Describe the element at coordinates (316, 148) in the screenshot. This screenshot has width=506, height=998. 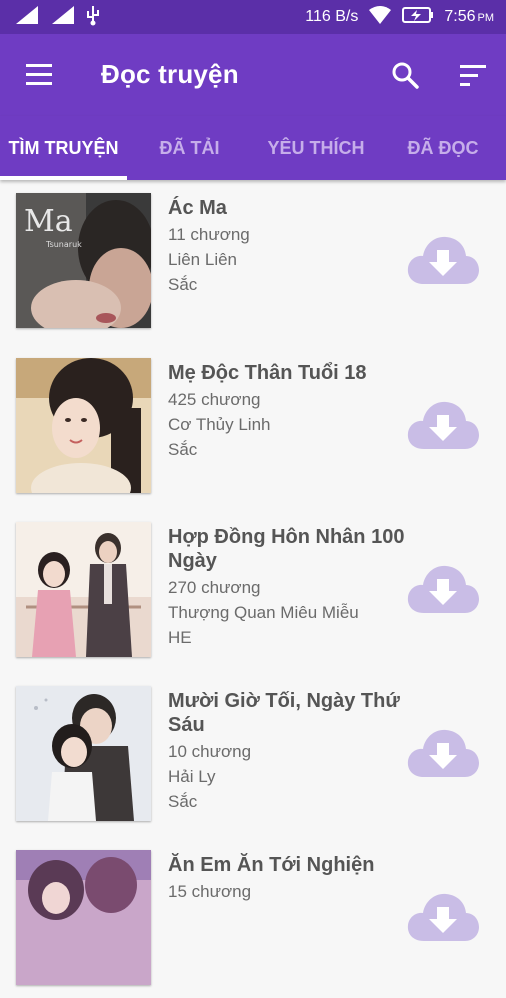
I see `tab-yeu-thich: YÊU THÍCH` at that location.